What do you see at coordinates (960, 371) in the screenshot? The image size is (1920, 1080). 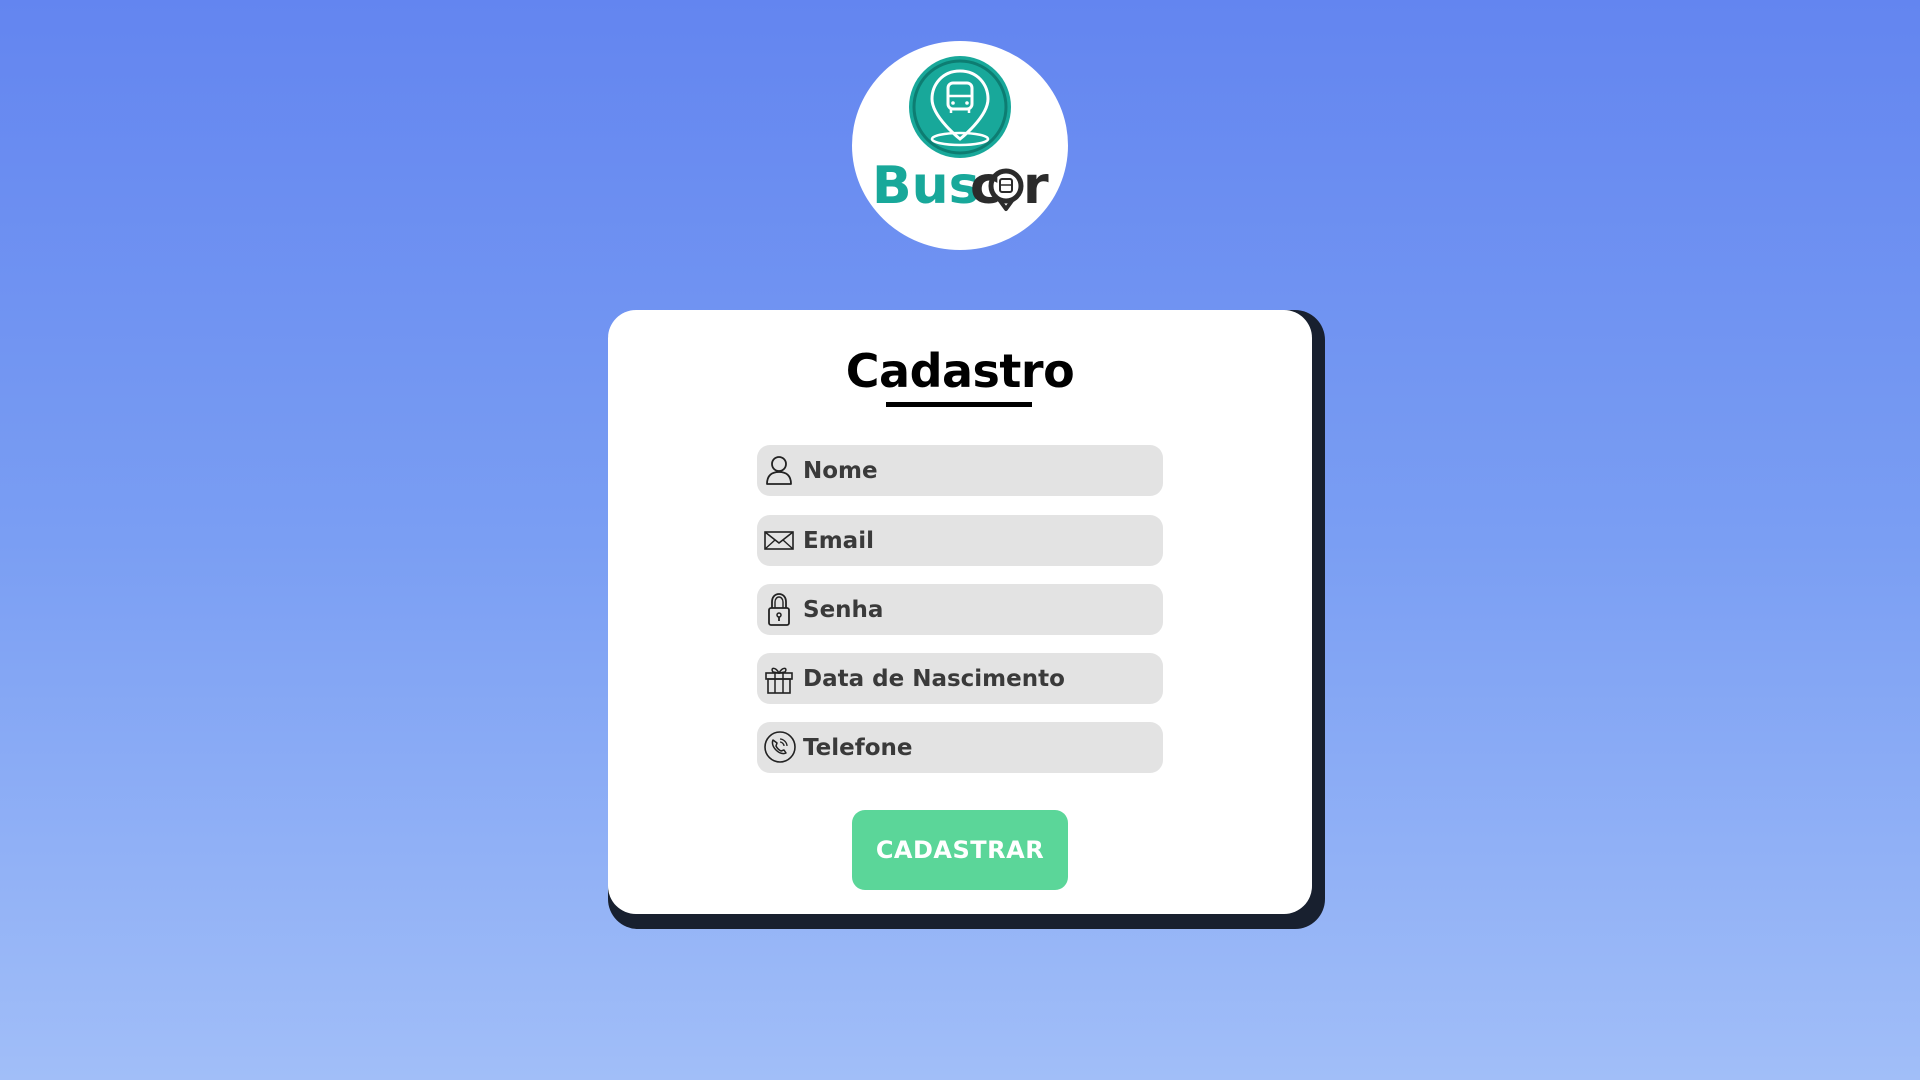 I see `page-title: Cadastro` at bounding box center [960, 371].